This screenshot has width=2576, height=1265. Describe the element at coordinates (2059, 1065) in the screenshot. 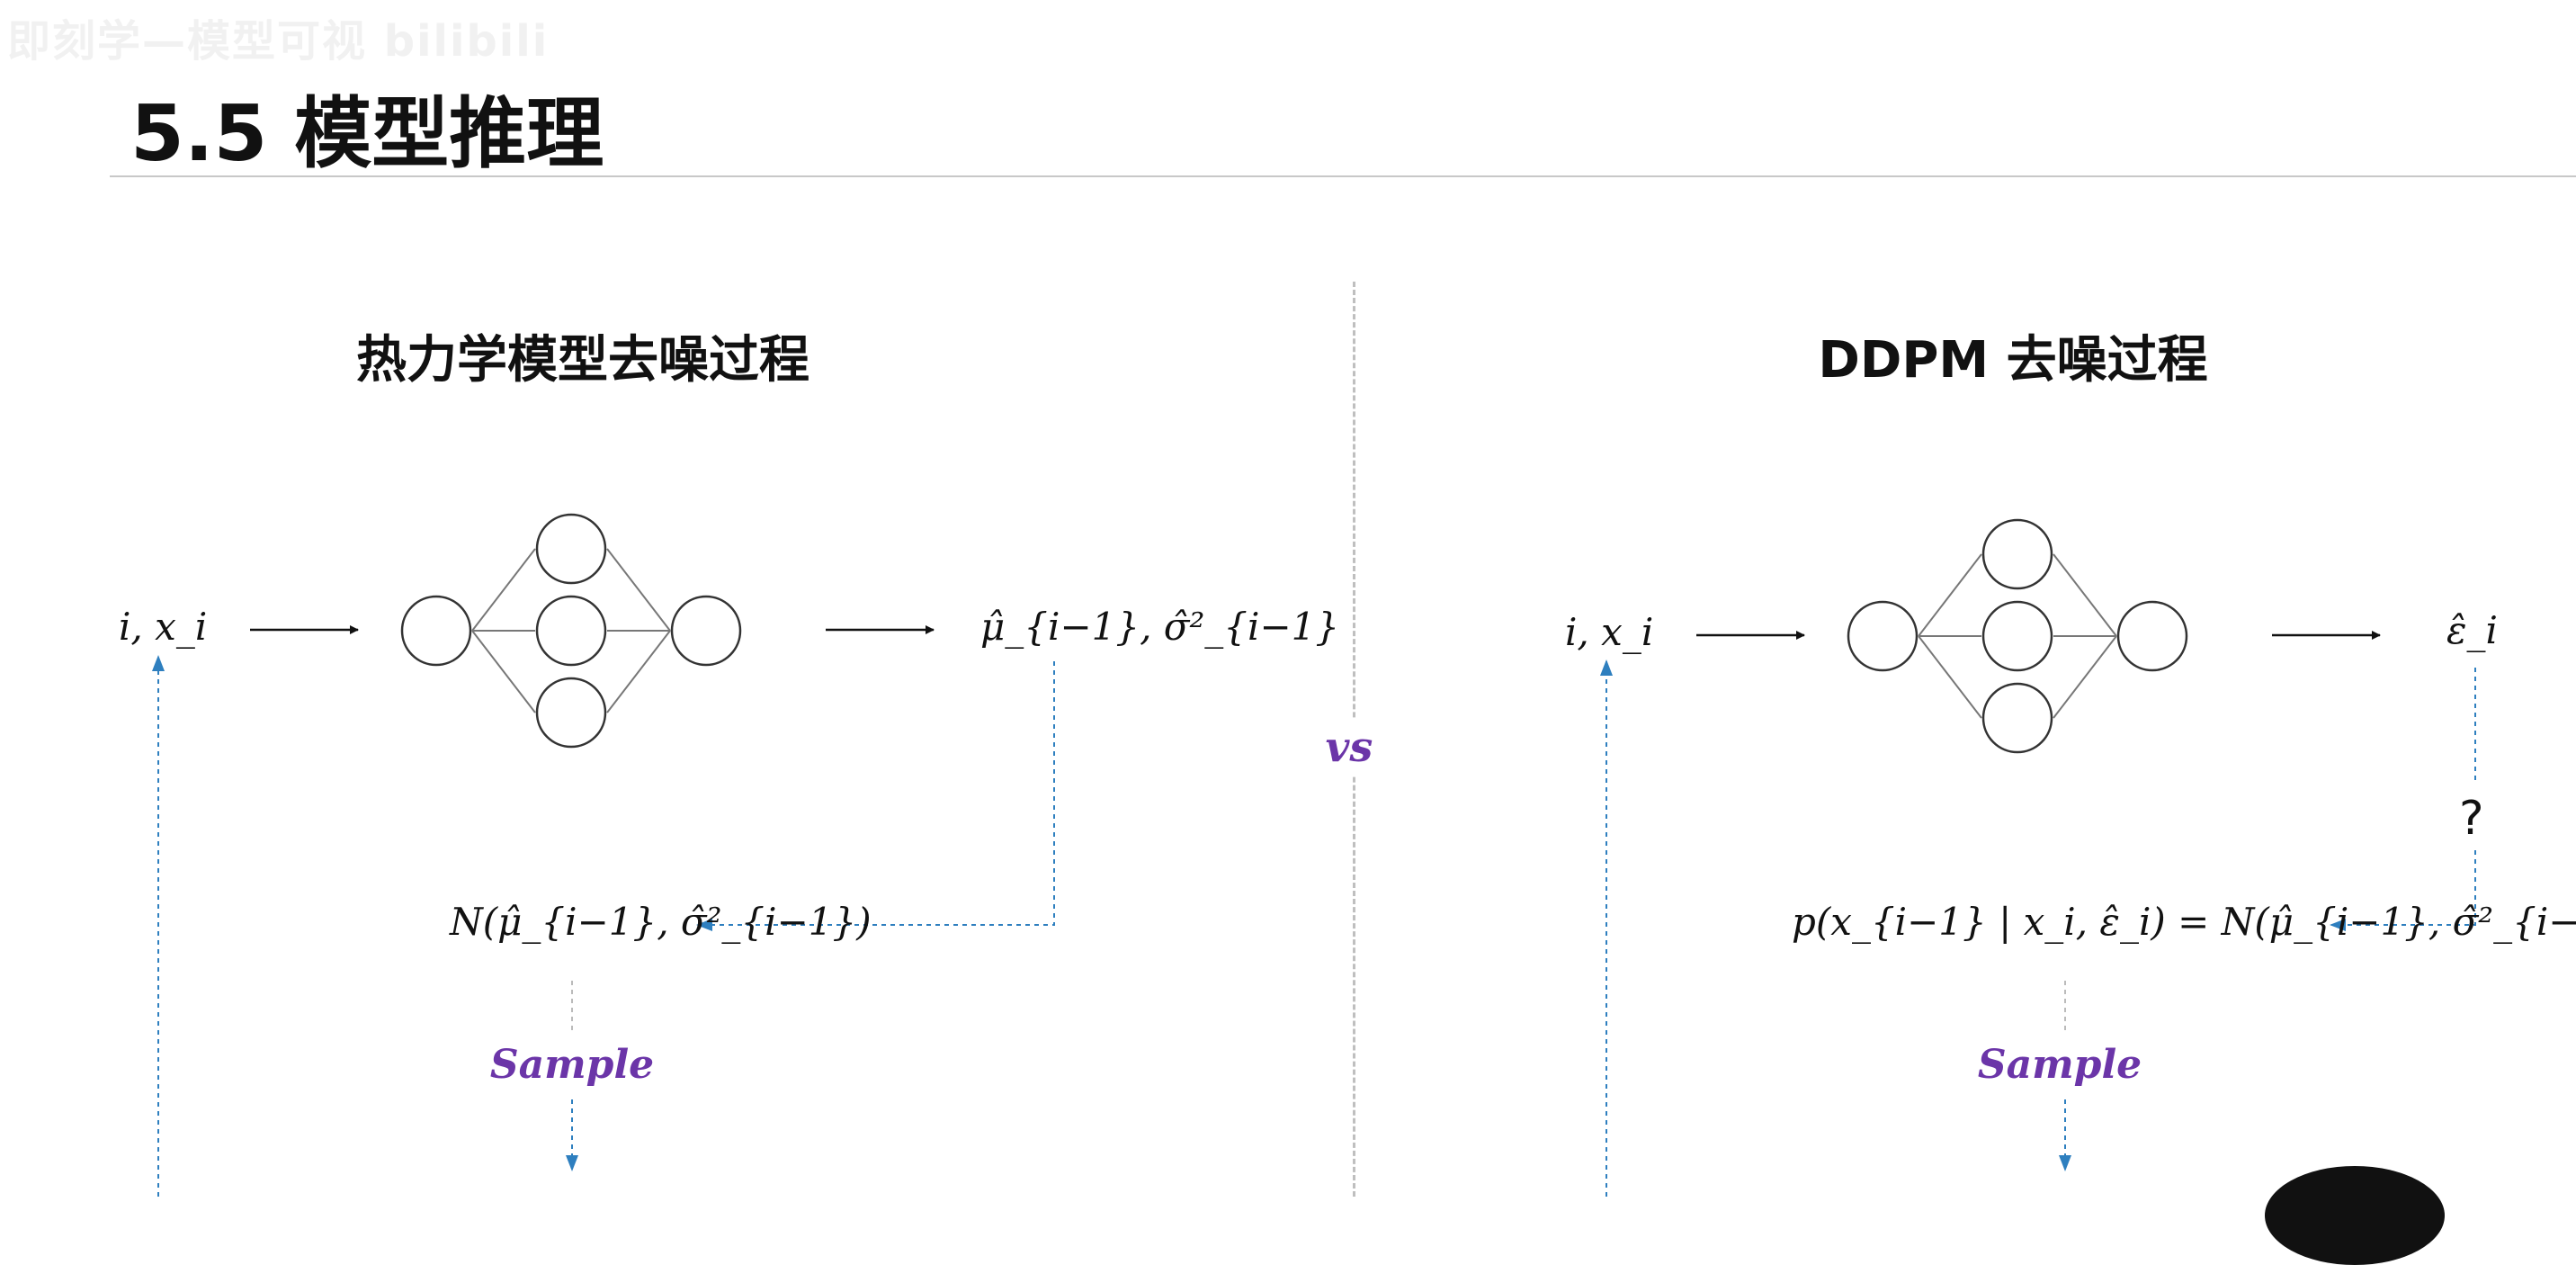

I see `right-sample-label: Sample` at that location.